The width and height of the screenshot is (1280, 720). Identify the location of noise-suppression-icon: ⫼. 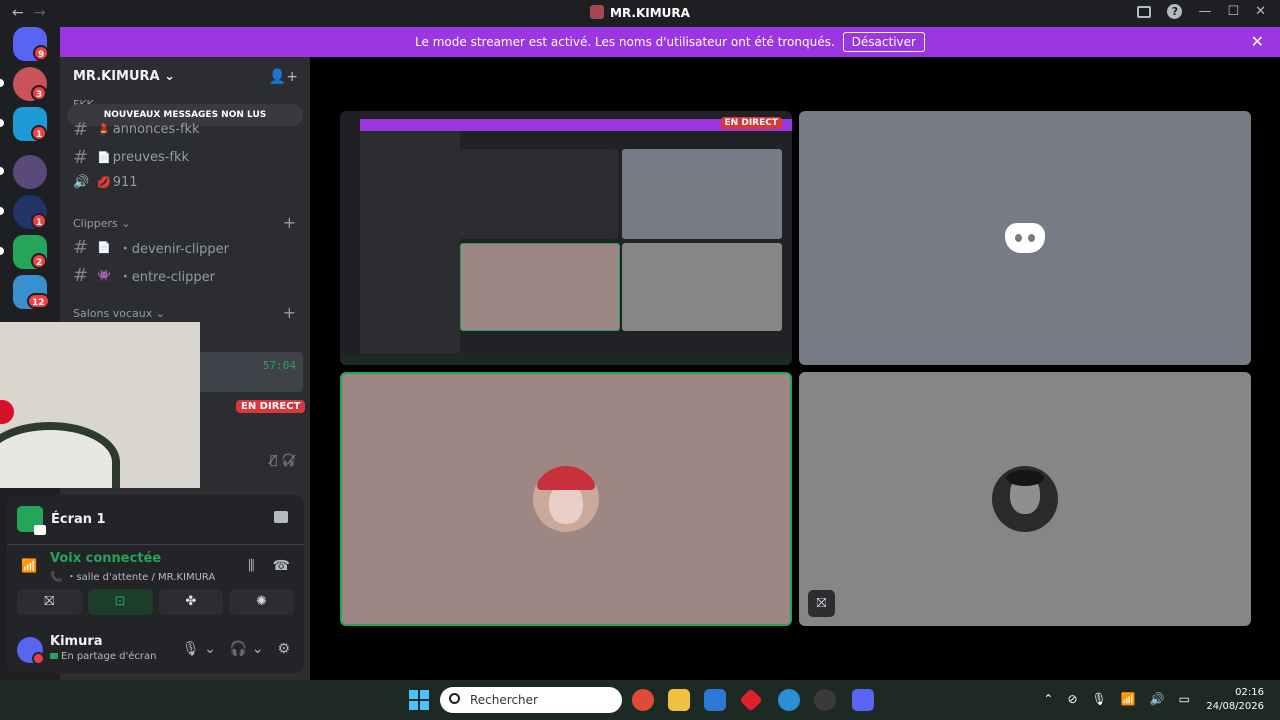
(251, 566).